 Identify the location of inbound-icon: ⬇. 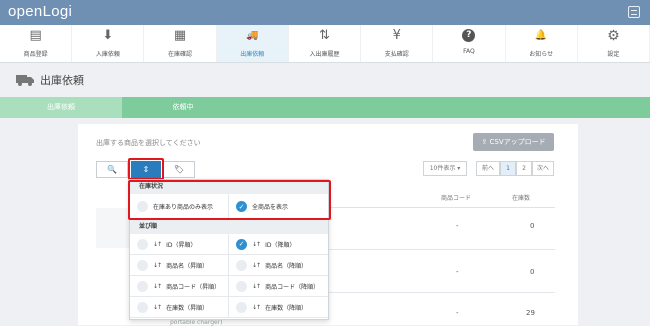
(108, 35).